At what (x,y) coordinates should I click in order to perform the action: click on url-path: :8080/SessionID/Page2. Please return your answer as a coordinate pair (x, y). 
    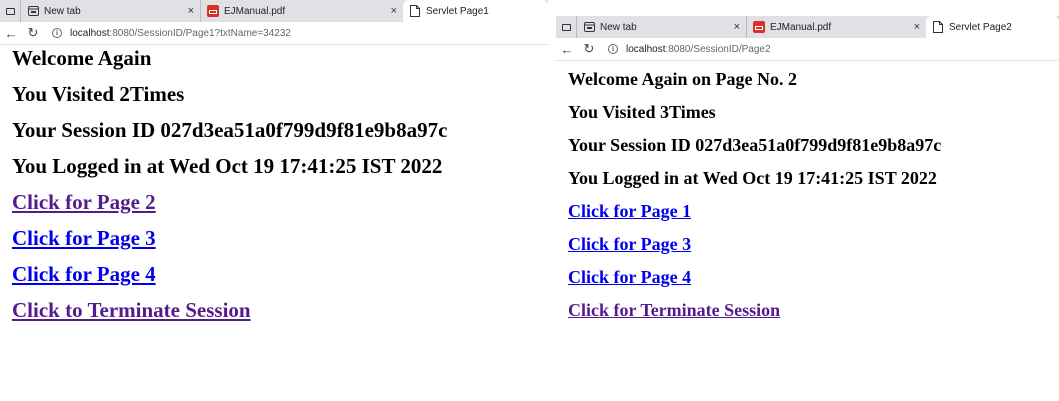
    Looking at the image, I should click on (718, 49).